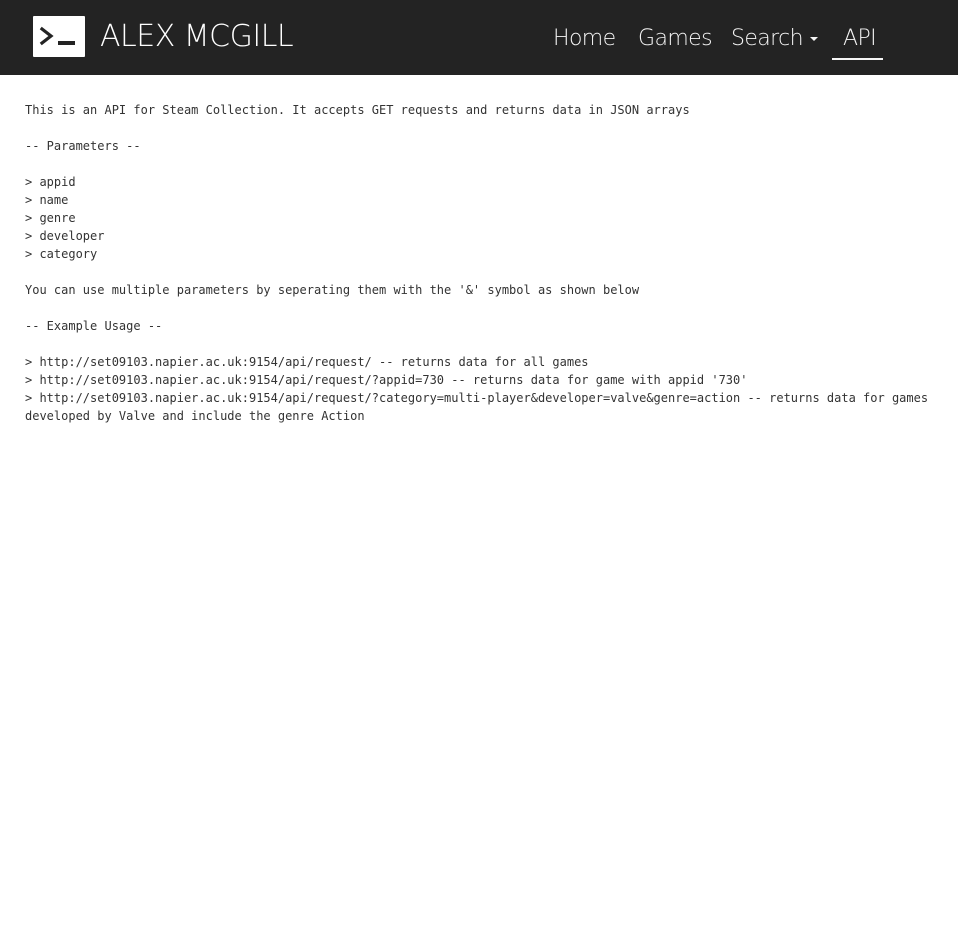 The image size is (958, 928). What do you see at coordinates (50, 218) in the screenshot?
I see `parameter-item: > genre` at bounding box center [50, 218].